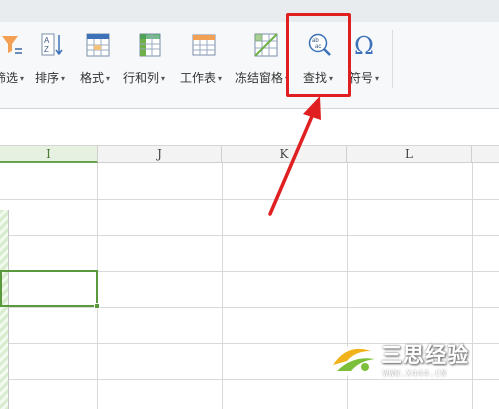 The width and height of the screenshot is (499, 409). I want to click on freeze-panes-label: 冻结窗格, so click(259, 78).